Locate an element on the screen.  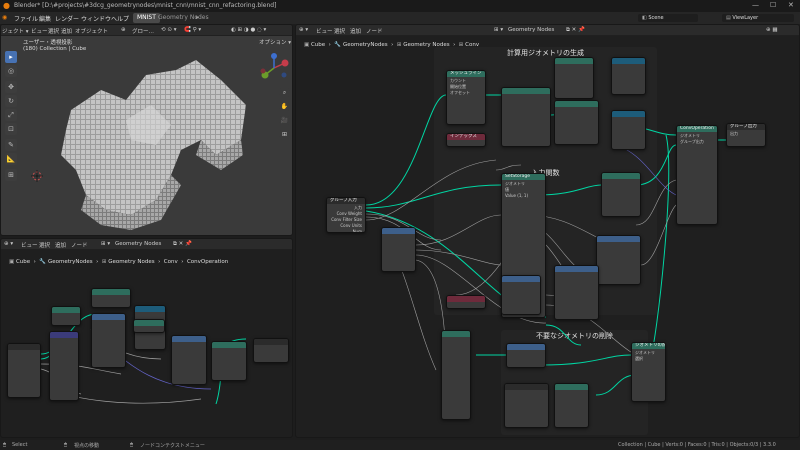
sub-group-output-node is located at coordinates (271, 350).